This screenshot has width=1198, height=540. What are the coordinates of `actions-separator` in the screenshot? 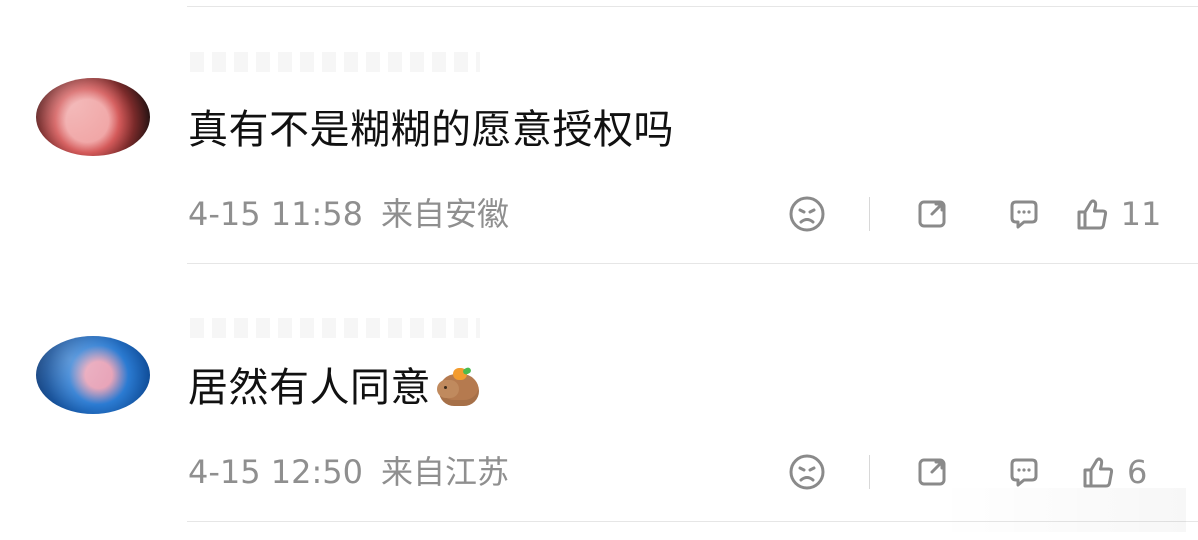 It's located at (869, 472).